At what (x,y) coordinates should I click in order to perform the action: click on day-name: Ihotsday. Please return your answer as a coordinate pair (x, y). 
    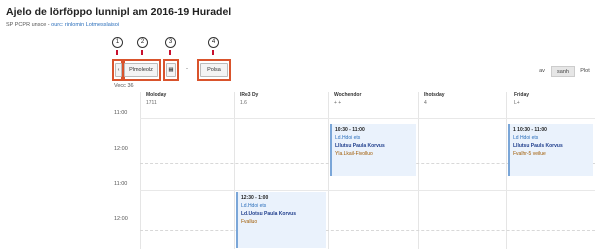
    Looking at the image, I should click on (434, 95).